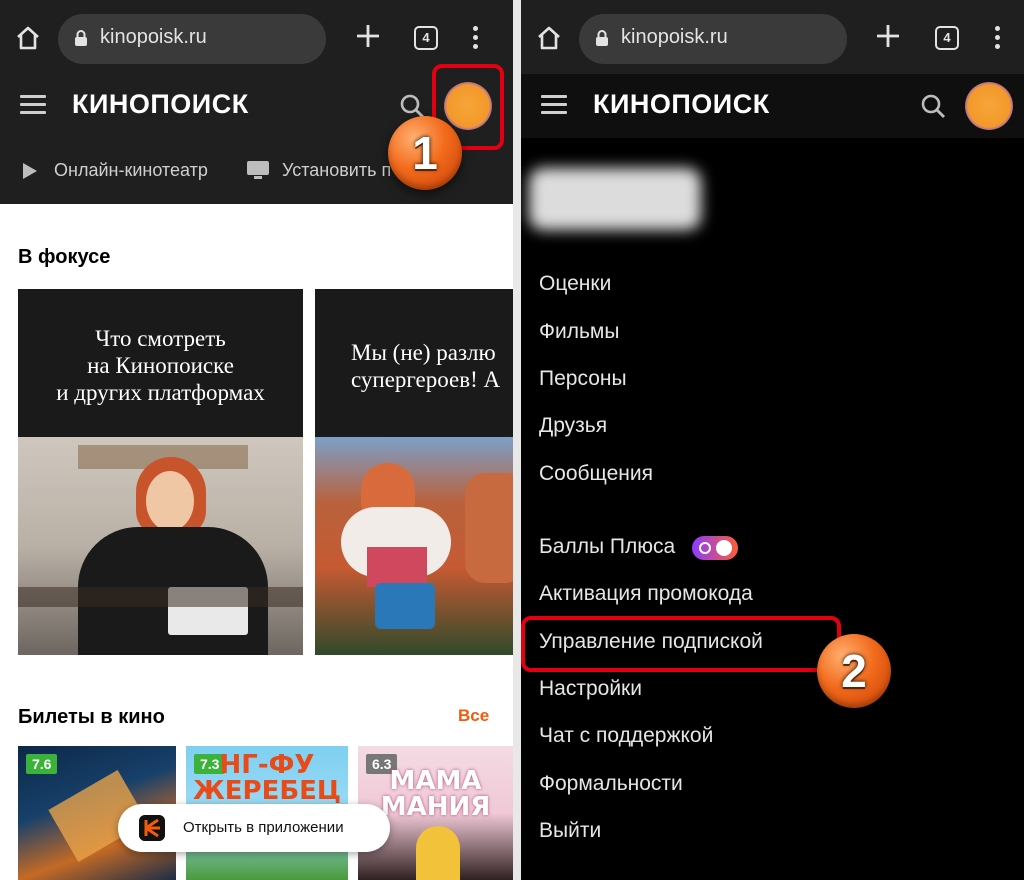  I want to click on nav-install: Установить п, so click(336, 170).